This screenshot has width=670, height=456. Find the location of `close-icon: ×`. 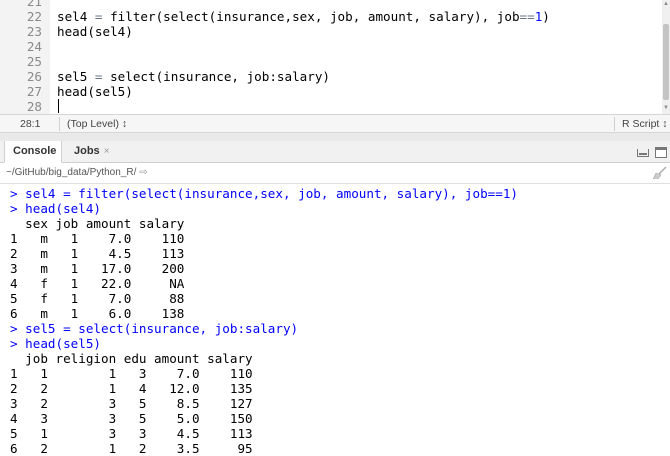

close-icon: × is located at coordinates (107, 151).